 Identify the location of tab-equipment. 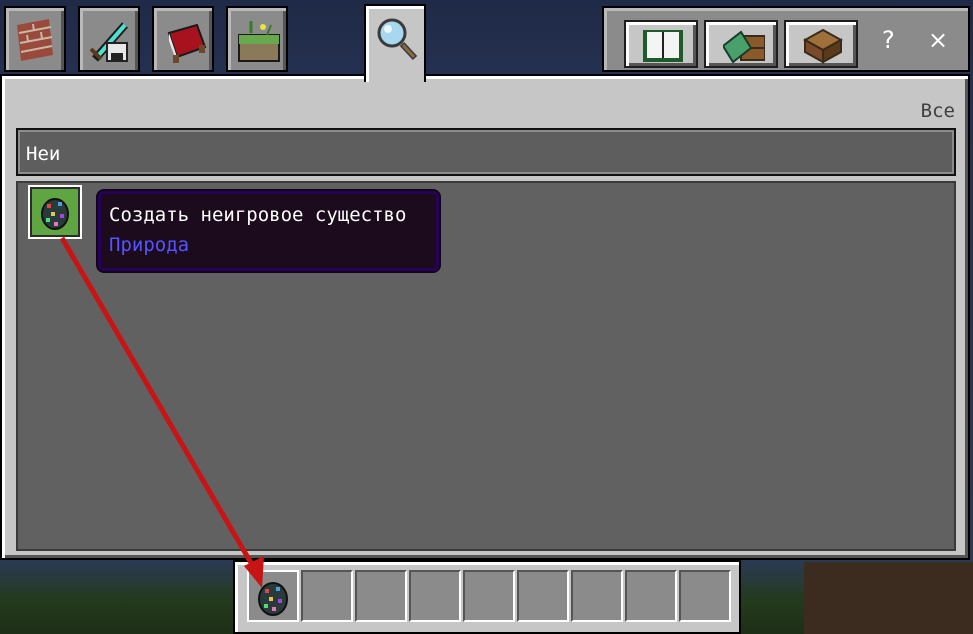
(109, 39).